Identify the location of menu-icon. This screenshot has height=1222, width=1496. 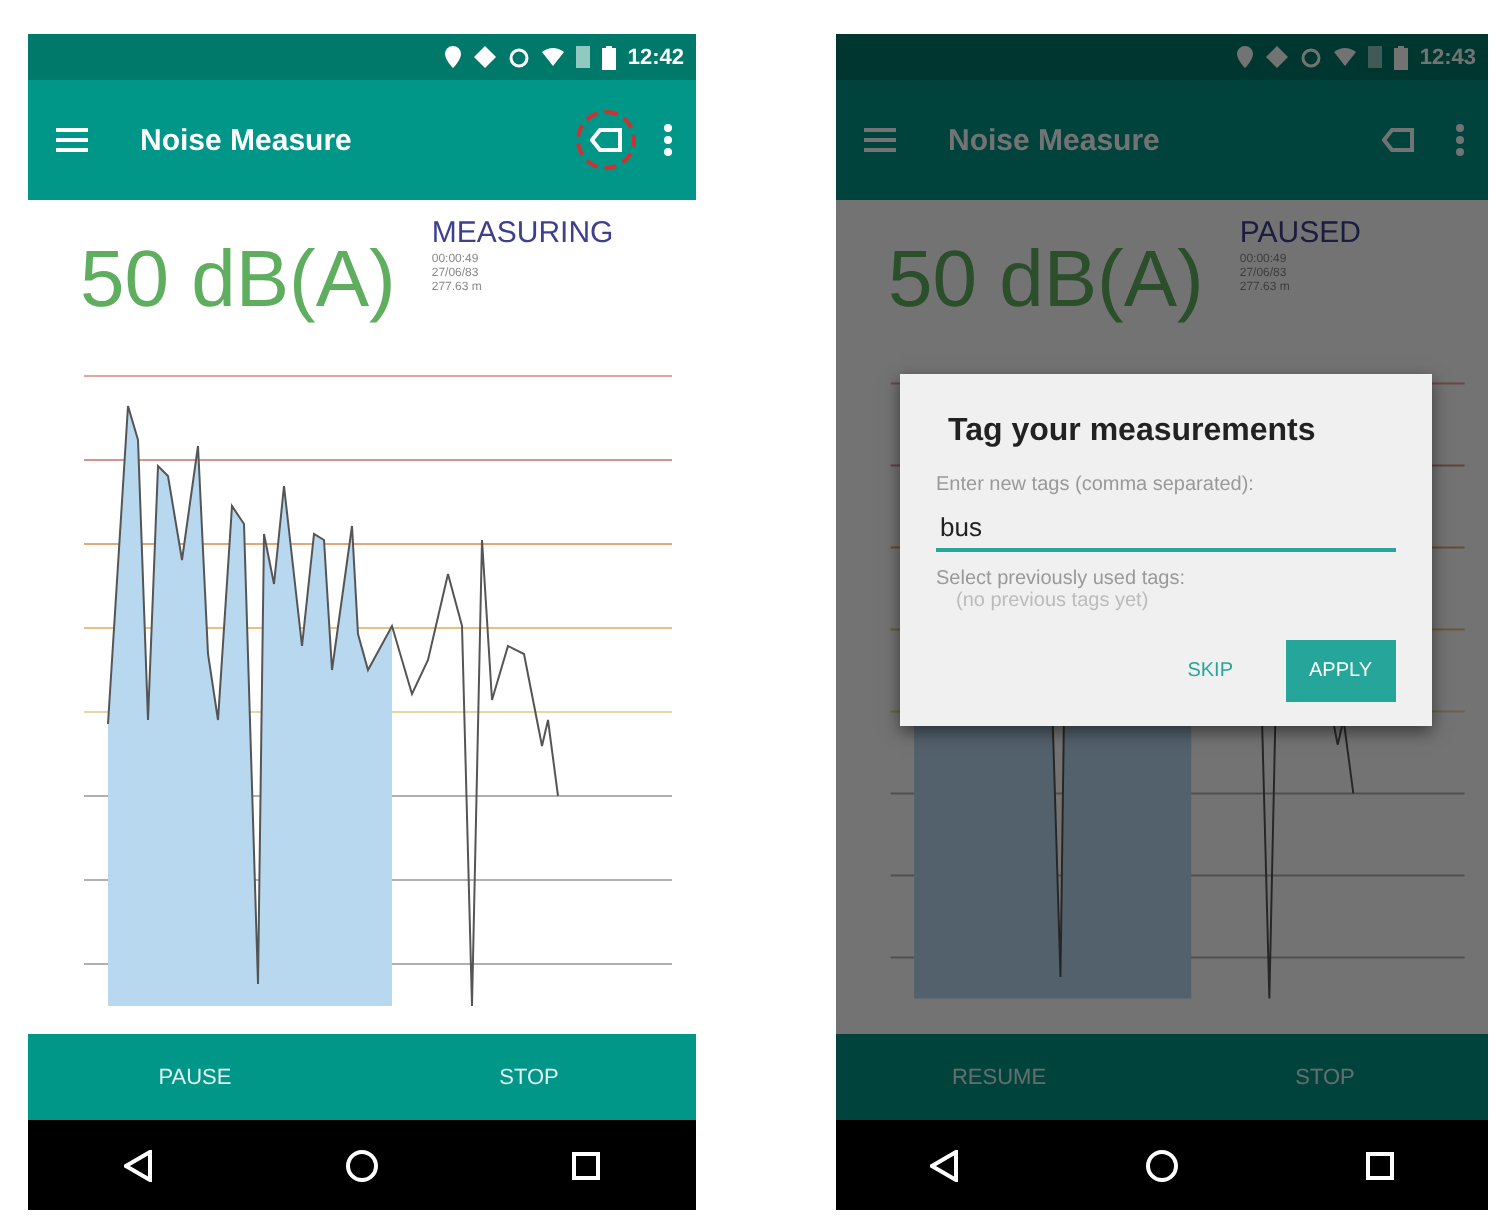
(72, 140).